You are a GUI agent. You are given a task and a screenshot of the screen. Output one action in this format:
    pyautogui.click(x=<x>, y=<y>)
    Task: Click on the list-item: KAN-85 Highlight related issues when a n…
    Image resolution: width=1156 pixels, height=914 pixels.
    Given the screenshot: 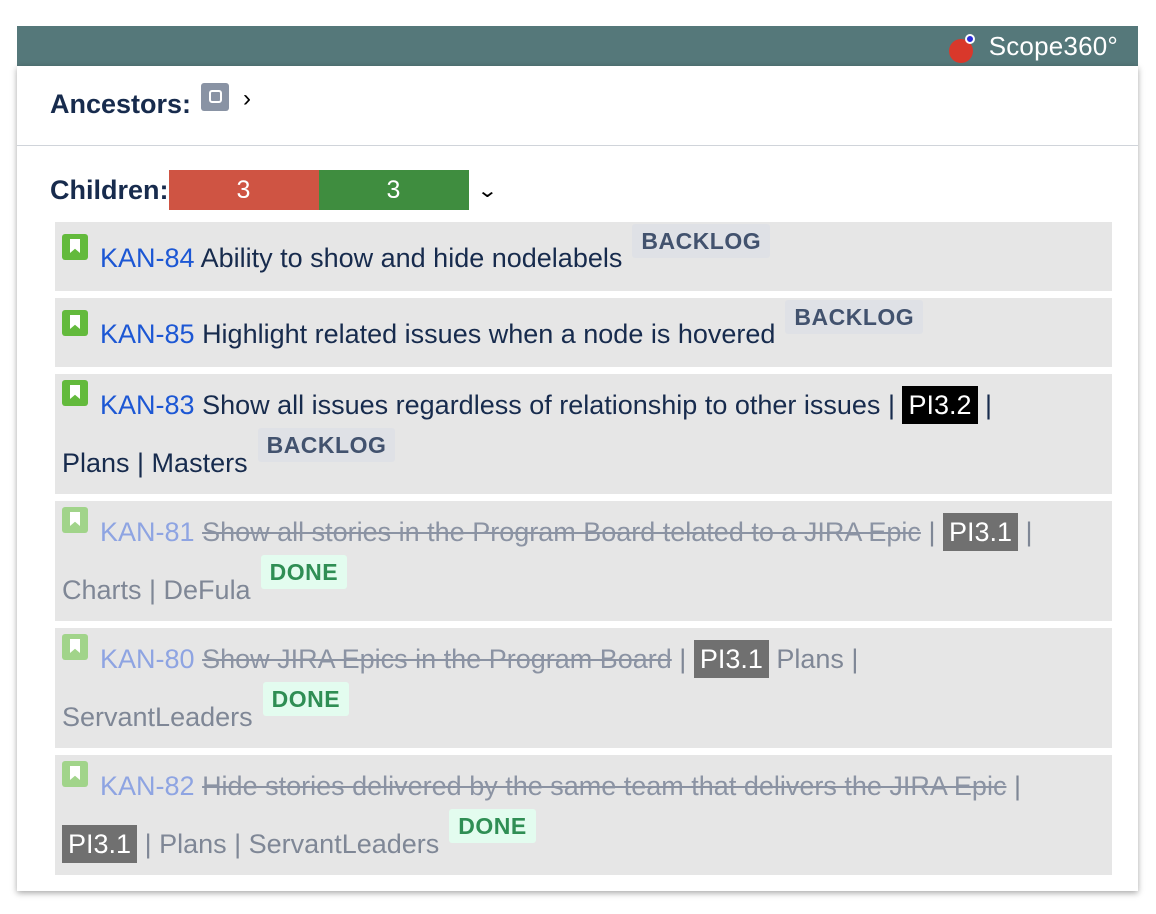 What is the action you would take?
    pyautogui.click(x=583, y=332)
    